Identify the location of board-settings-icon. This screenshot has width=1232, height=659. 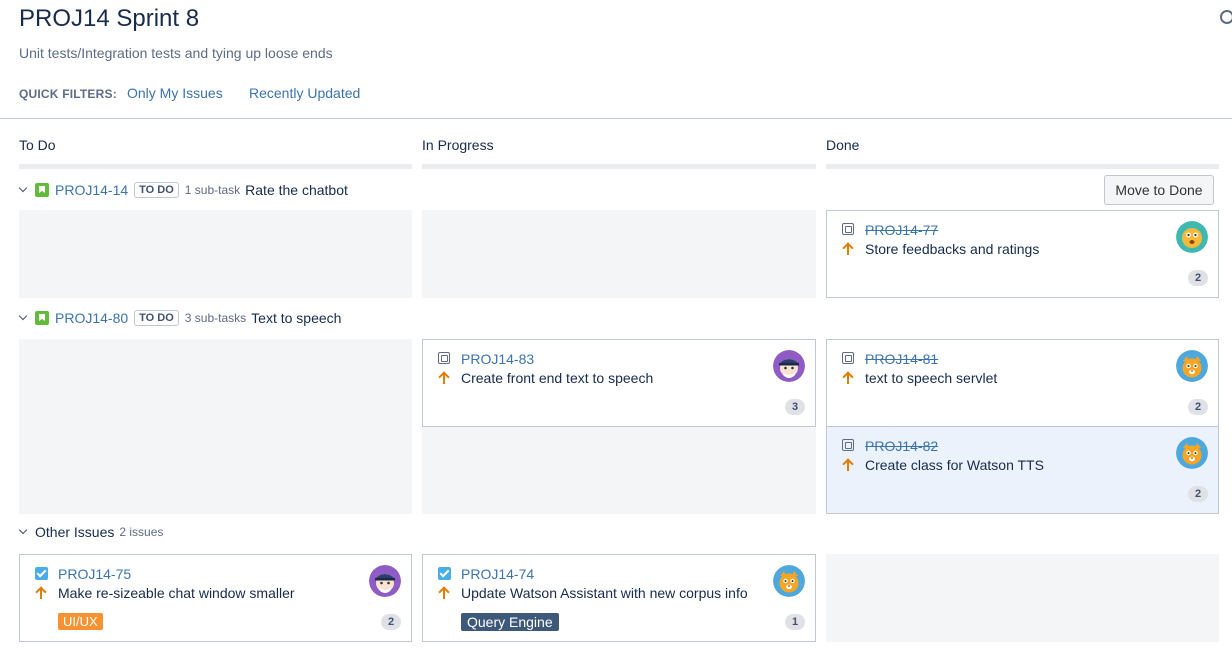
(1226, 17).